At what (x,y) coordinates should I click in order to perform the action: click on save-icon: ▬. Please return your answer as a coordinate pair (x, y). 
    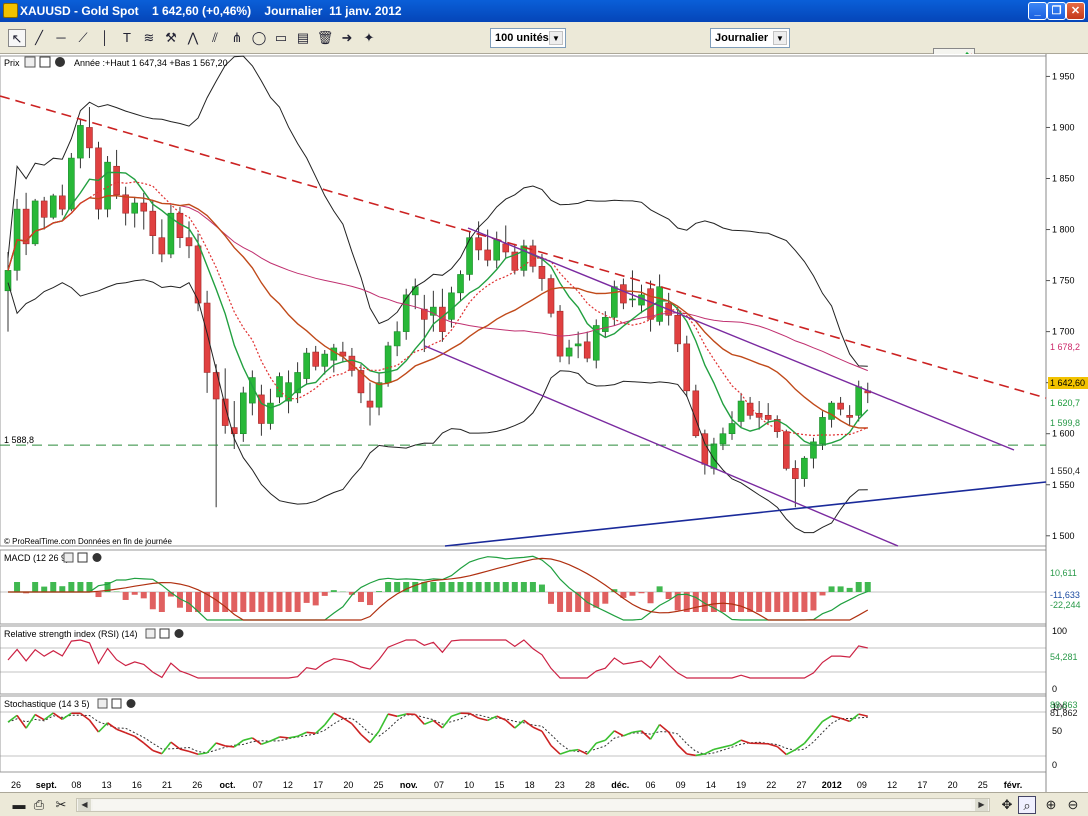
    Looking at the image, I should click on (19, 805).